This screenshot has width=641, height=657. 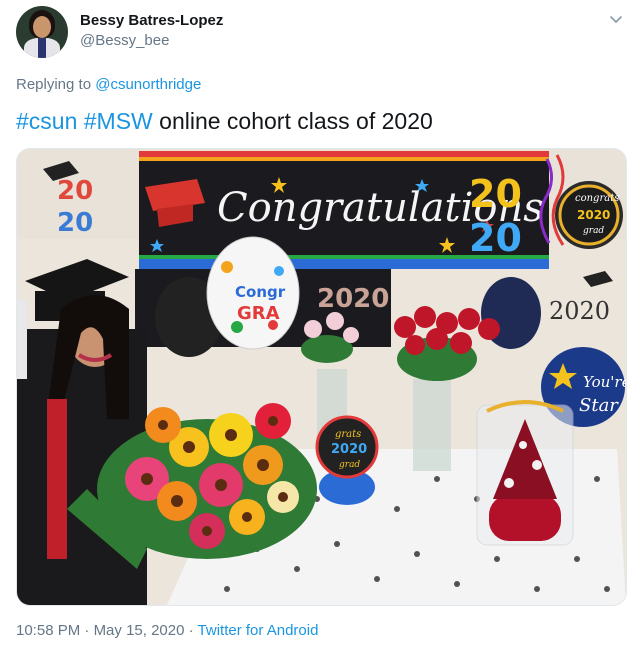 I want to click on balloon-text-1: Congr, so click(x=260, y=292).